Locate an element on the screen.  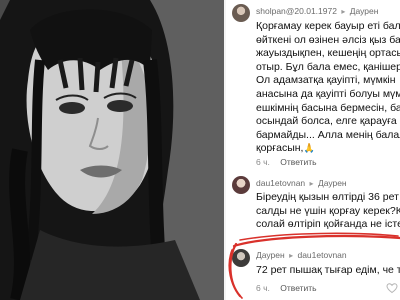
comment-username-row: dau1etovnan ▸ Даурен is located at coordinates (301, 183).